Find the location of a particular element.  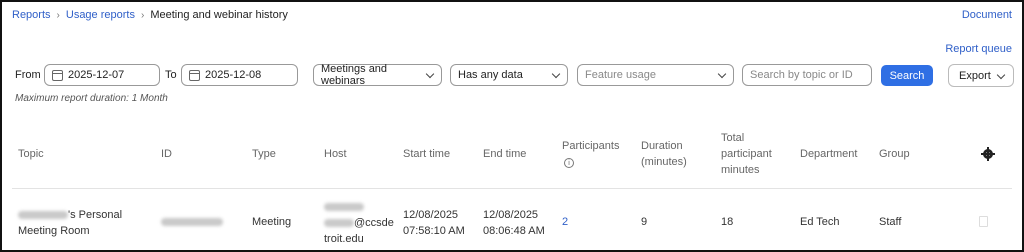

to-date-value: 2025-12-08 is located at coordinates (233, 75).